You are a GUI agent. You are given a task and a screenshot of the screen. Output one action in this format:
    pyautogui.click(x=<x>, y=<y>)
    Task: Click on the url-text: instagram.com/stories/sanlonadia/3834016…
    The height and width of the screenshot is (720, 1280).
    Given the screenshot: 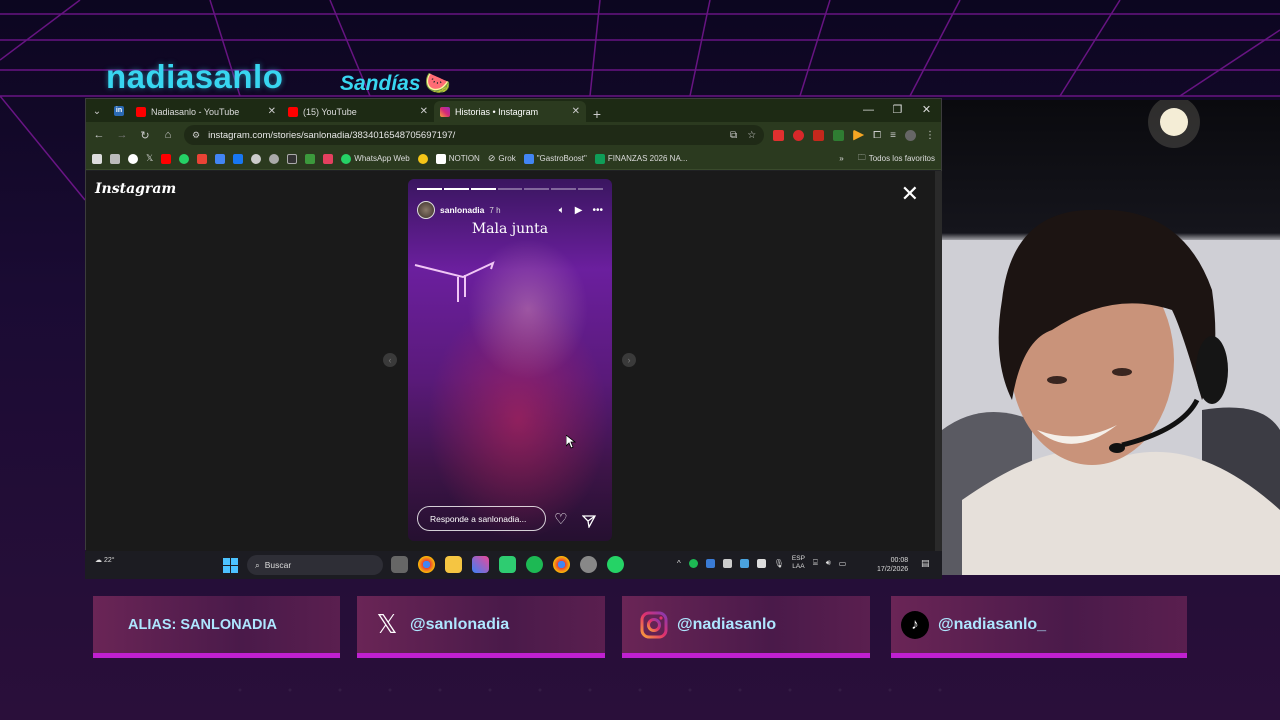 What is the action you would take?
    pyautogui.click(x=332, y=135)
    